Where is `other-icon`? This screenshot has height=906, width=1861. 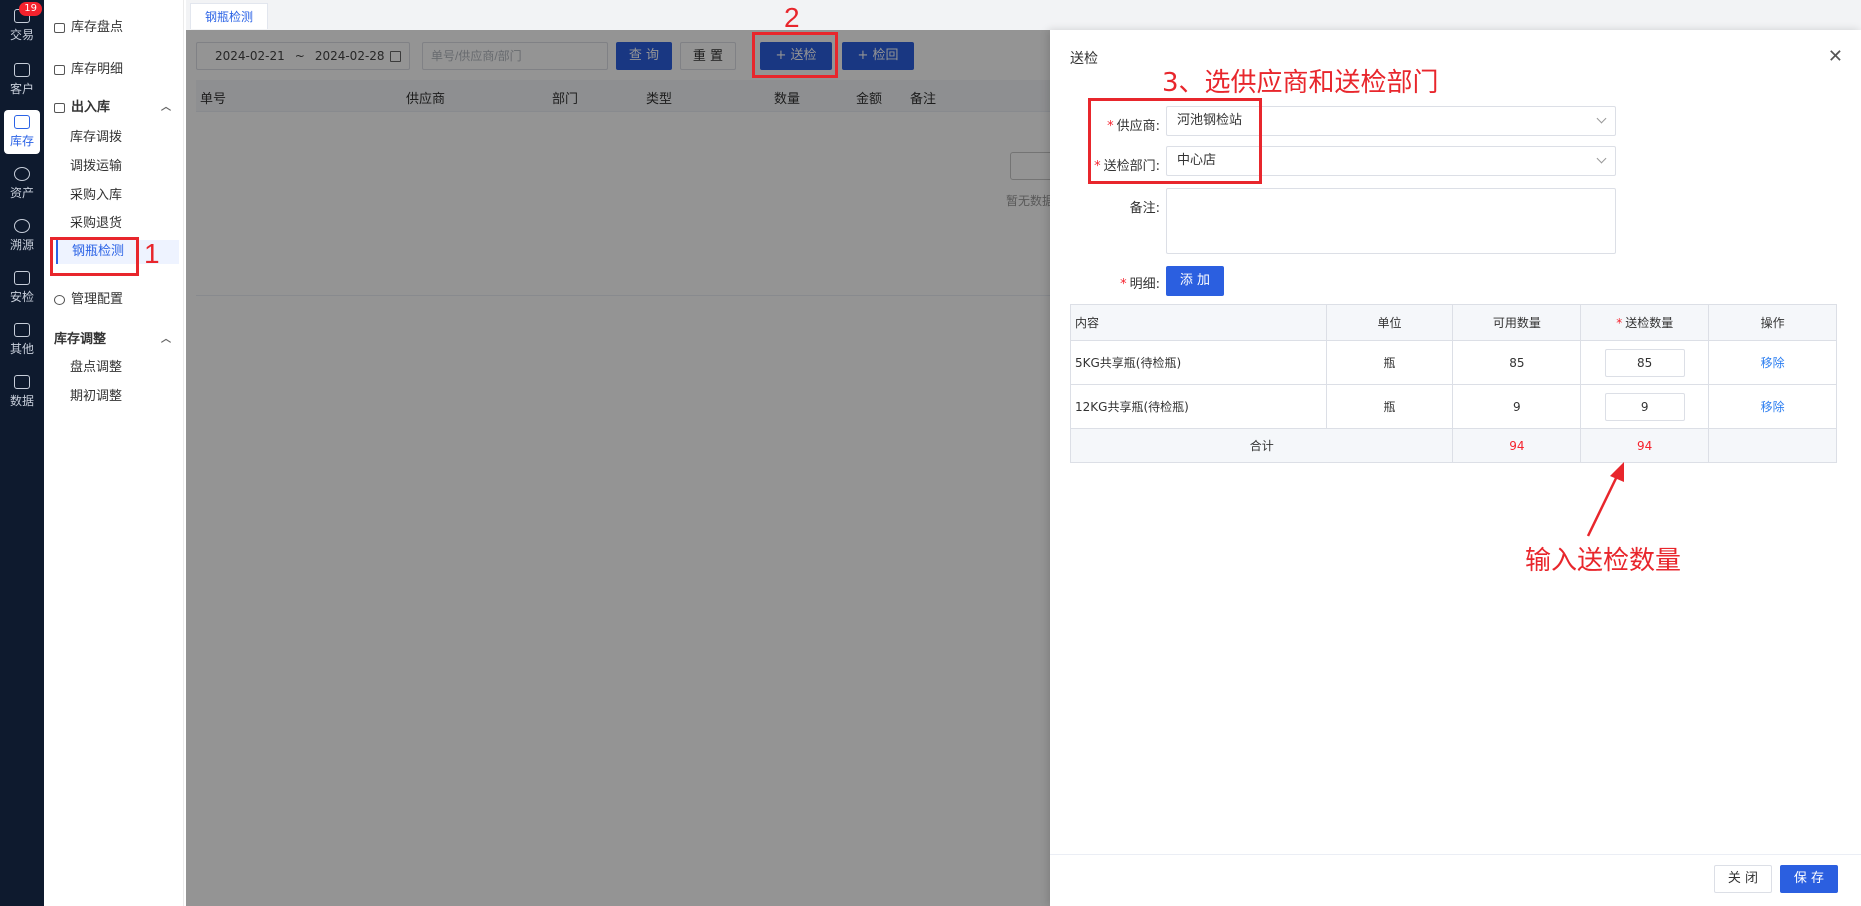
other-icon is located at coordinates (22, 330).